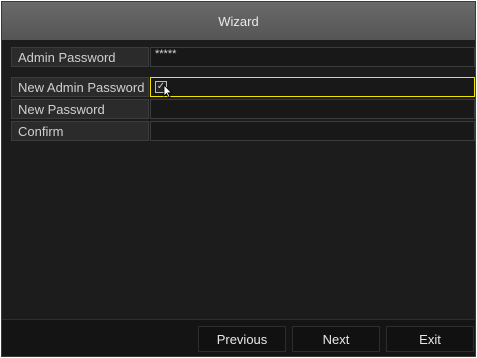 This screenshot has height=358, width=477. Describe the element at coordinates (80, 131) in the screenshot. I see `confirm-label: Confirm` at that location.